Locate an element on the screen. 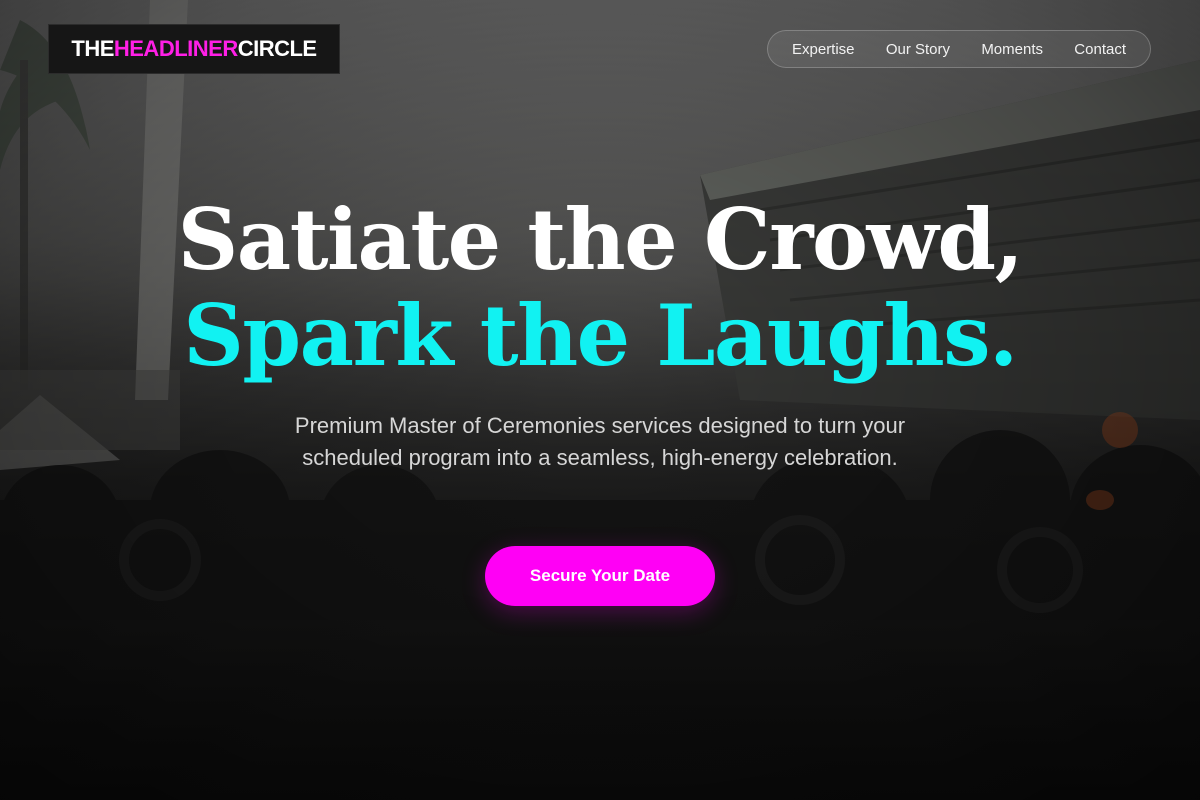 Image resolution: width=1200 pixels, height=800 pixels. nav-item-our-story: Our Story is located at coordinates (918, 49).